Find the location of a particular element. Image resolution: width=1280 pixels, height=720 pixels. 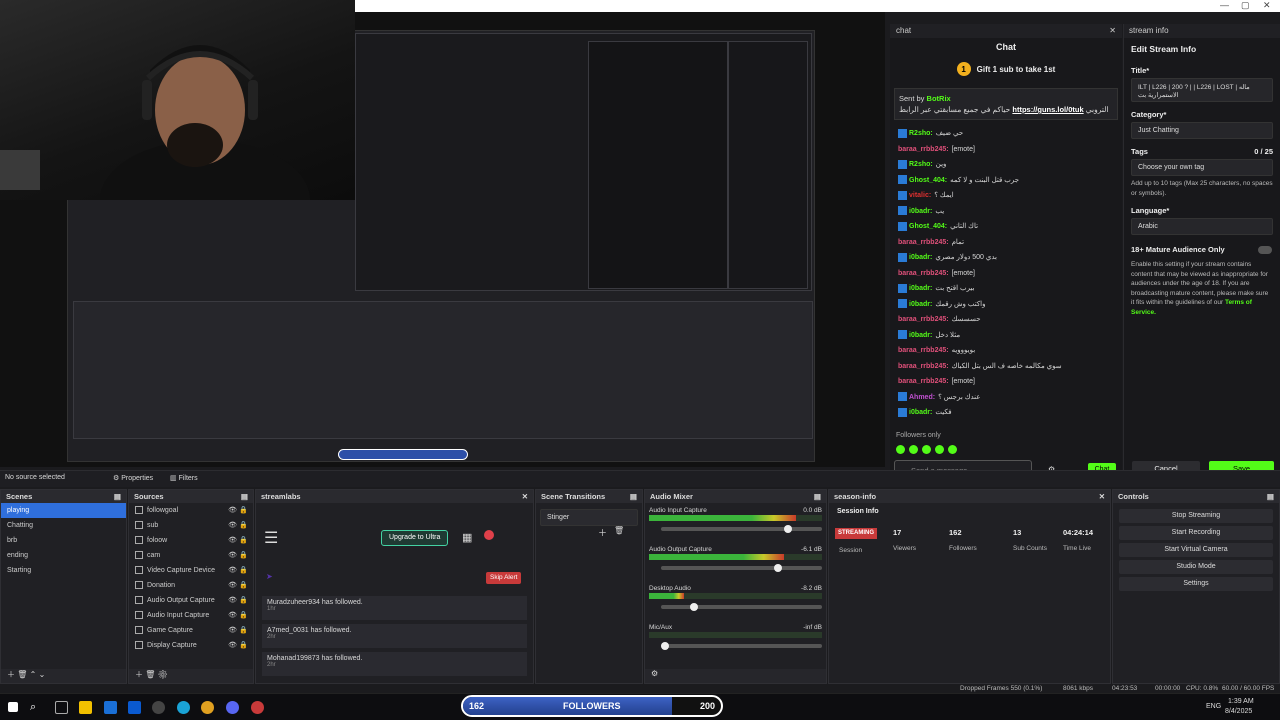

chrome-icon is located at coordinates (207, 707).